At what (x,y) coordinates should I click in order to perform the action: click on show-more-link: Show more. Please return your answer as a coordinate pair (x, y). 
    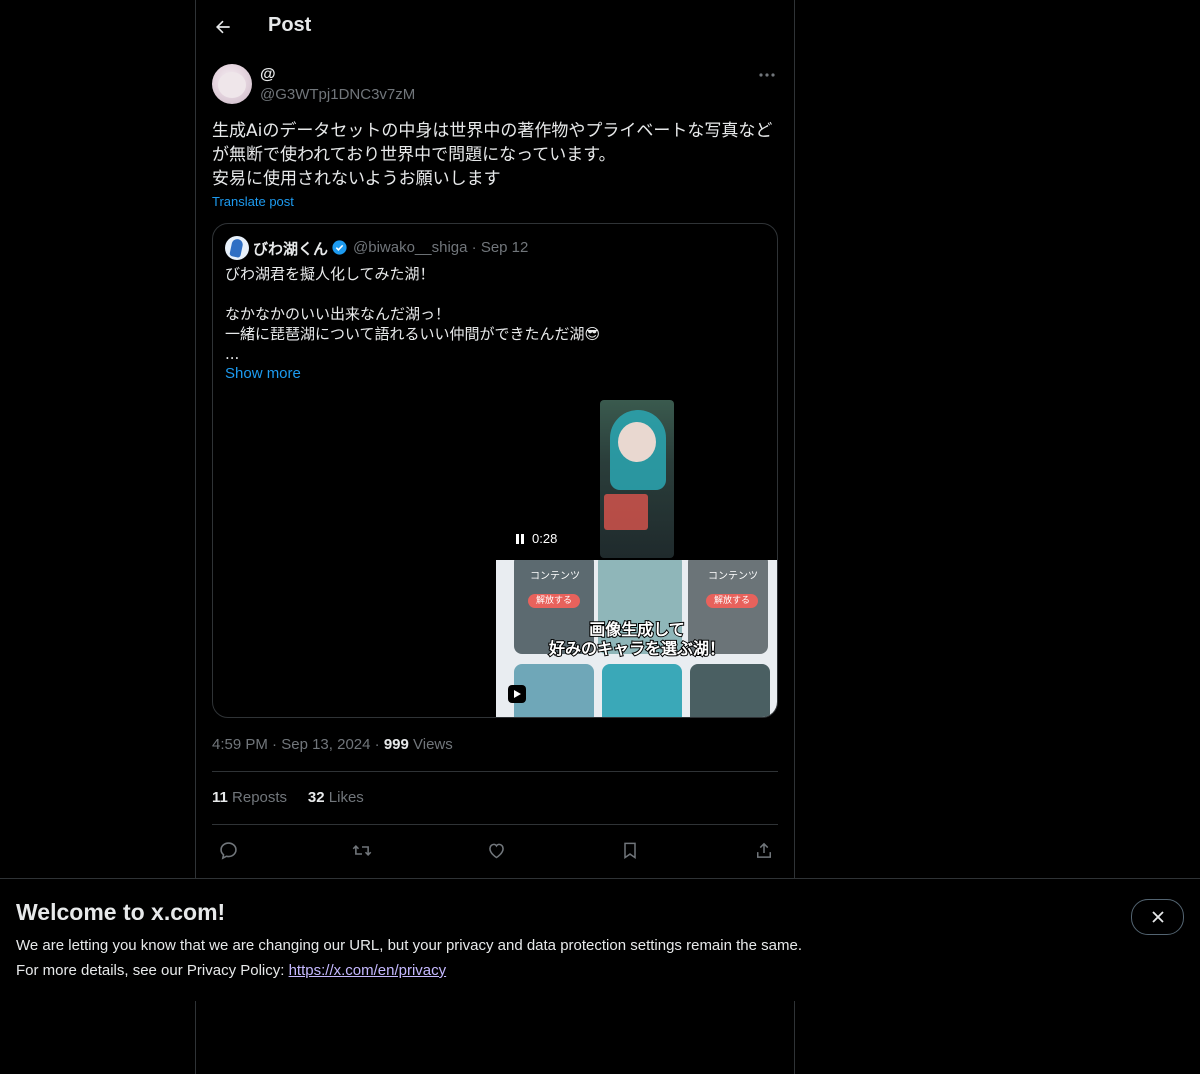
    Looking at the image, I should click on (263, 373).